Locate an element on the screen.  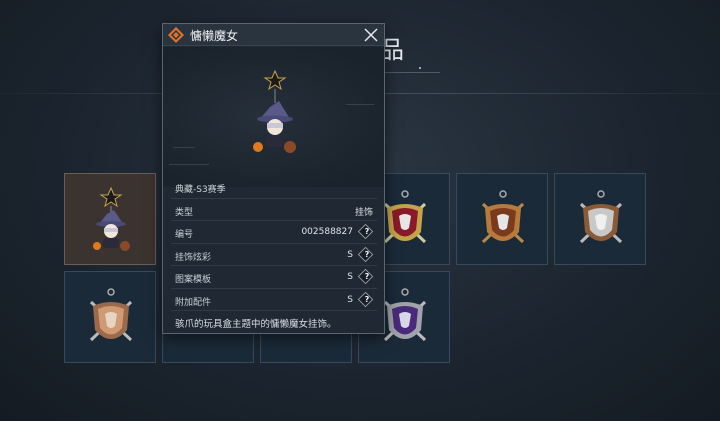
item-tile-shield-silver is located at coordinates (600, 219).